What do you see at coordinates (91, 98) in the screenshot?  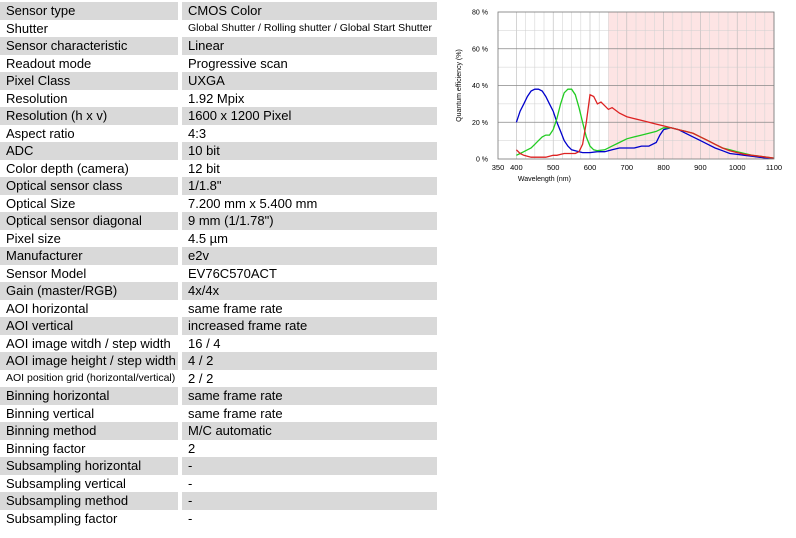 I see `spec-label: Resolution` at bounding box center [91, 98].